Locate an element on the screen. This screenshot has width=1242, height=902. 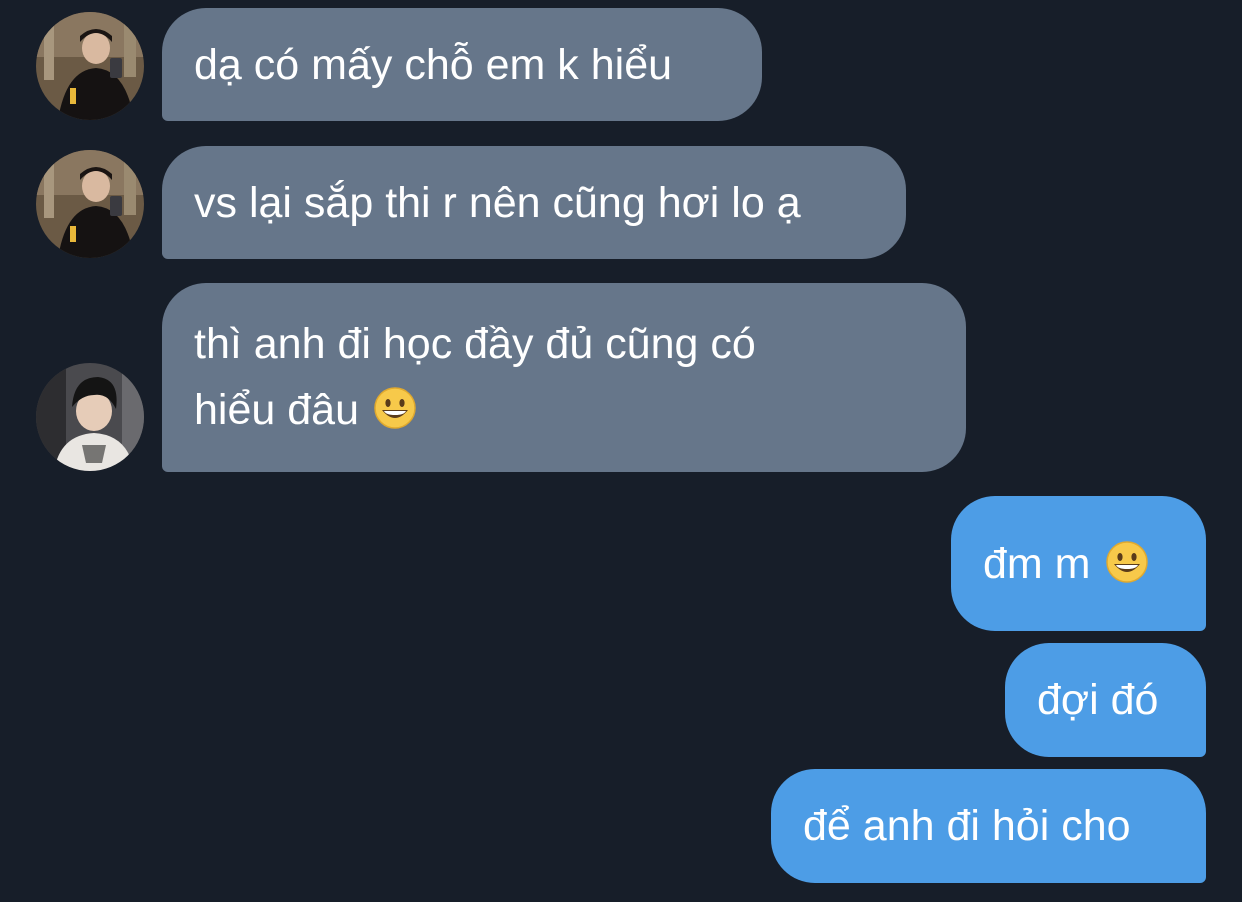
message-text-line: thì anh đi học đầy đủ cũng có is located at coordinates (475, 344).